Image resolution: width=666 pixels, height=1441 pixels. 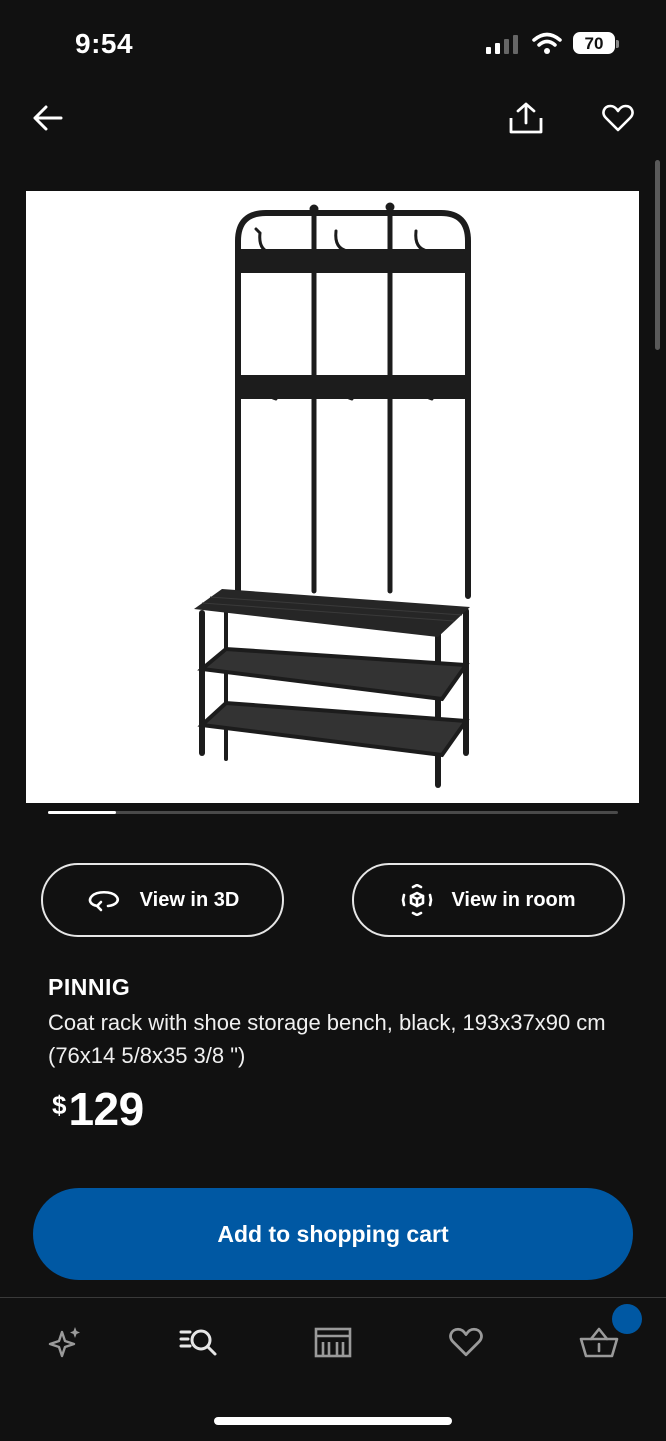 What do you see at coordinates (502, 44) in the screenshot?
I see `cellular-signal-icon` at bounding box center [502, 44].